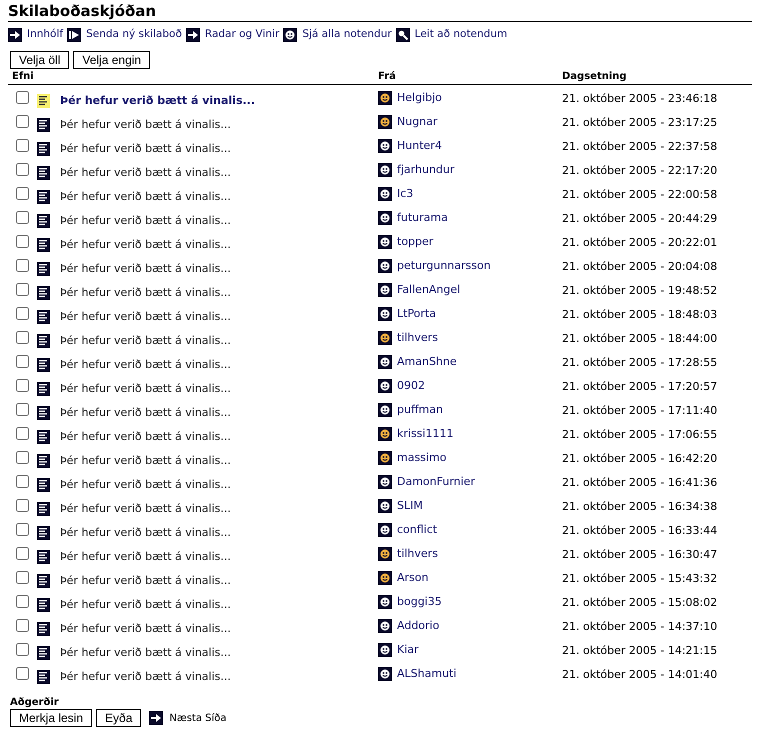  I want to click on select-button: Velja öll, so click(40, 60).